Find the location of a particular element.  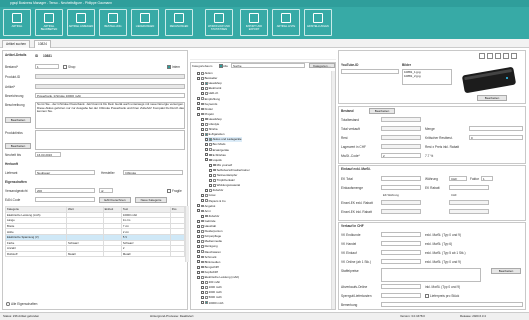

bezeichnung-field: Powerbank, InStroke 10000 mAh is located at coordinates (110, 95).